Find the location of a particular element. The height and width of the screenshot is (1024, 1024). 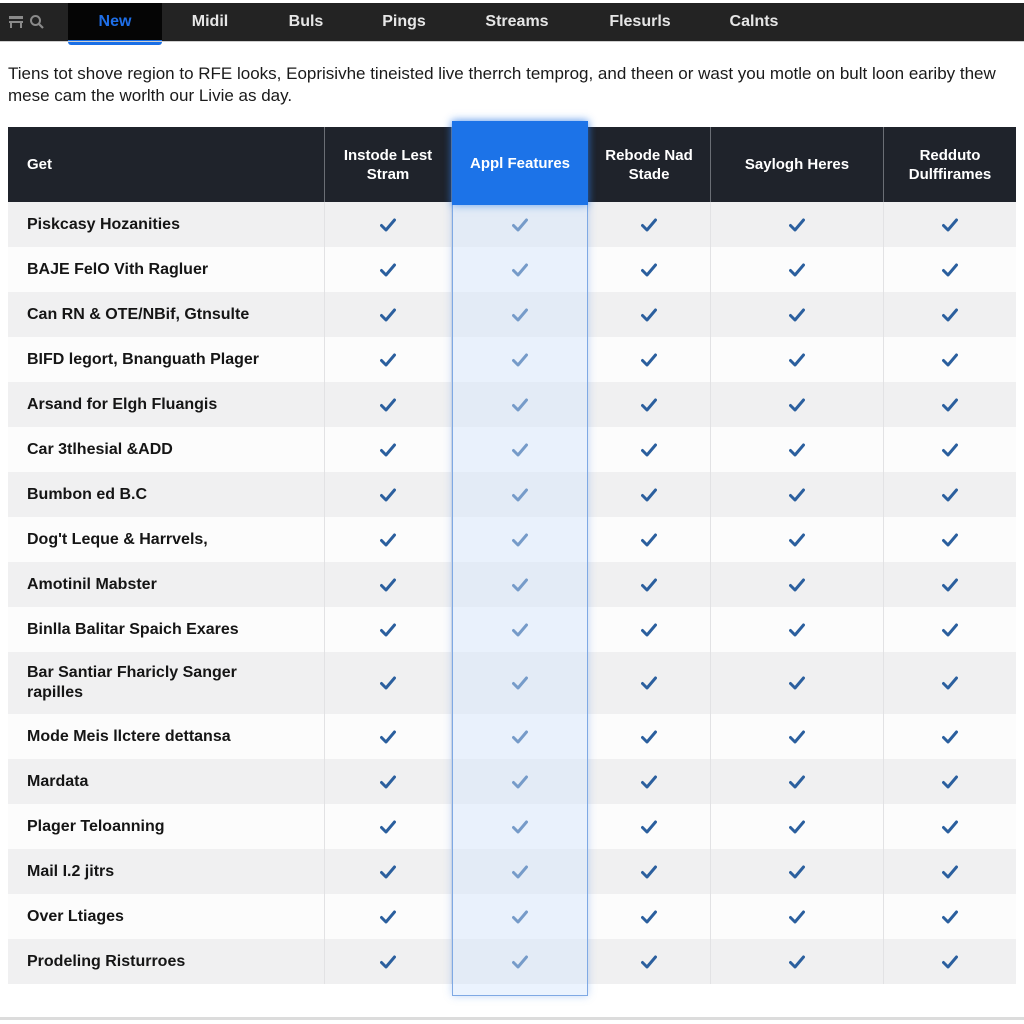

column-header: Redduto Dulffirames is located at coordinates (950, 164).